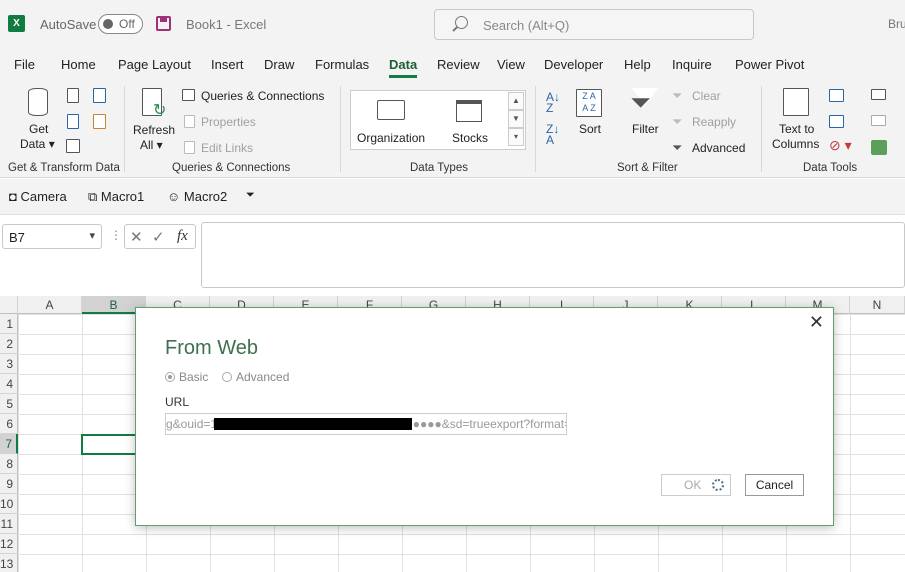  I want to click on toggle-knob-icon, so click(108, 24).